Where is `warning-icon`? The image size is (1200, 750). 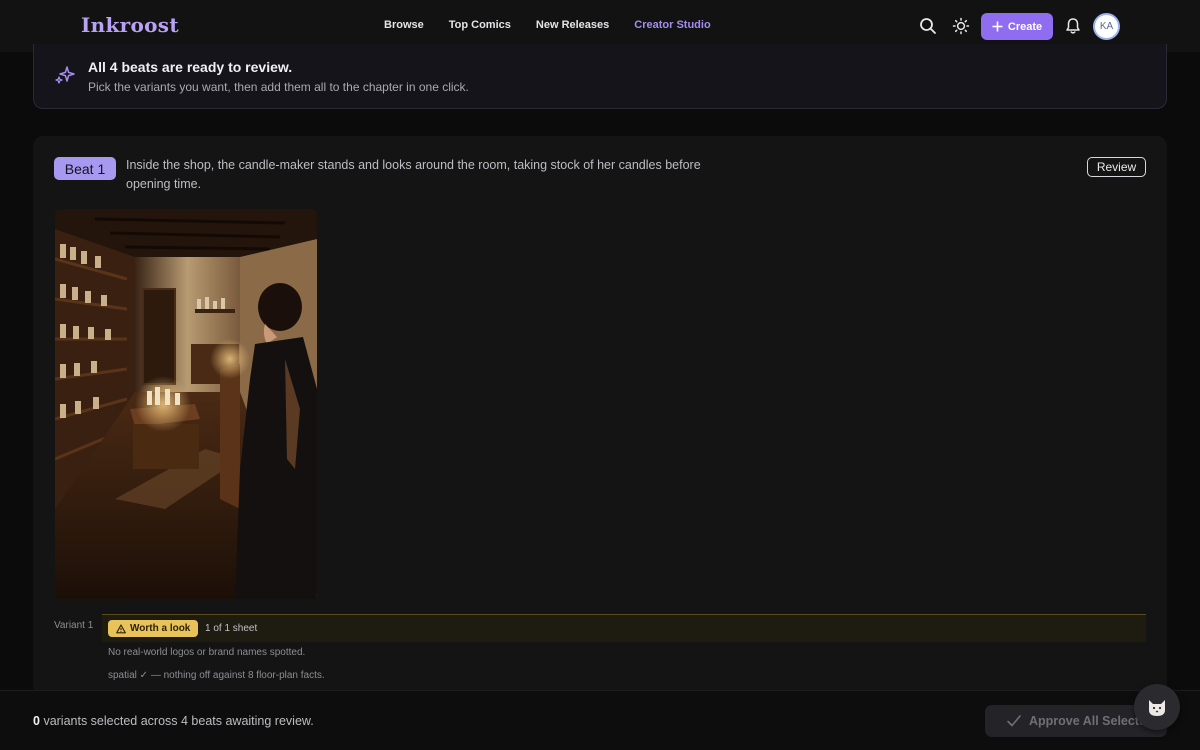 warning-icon is located at coordinates (121, 628).